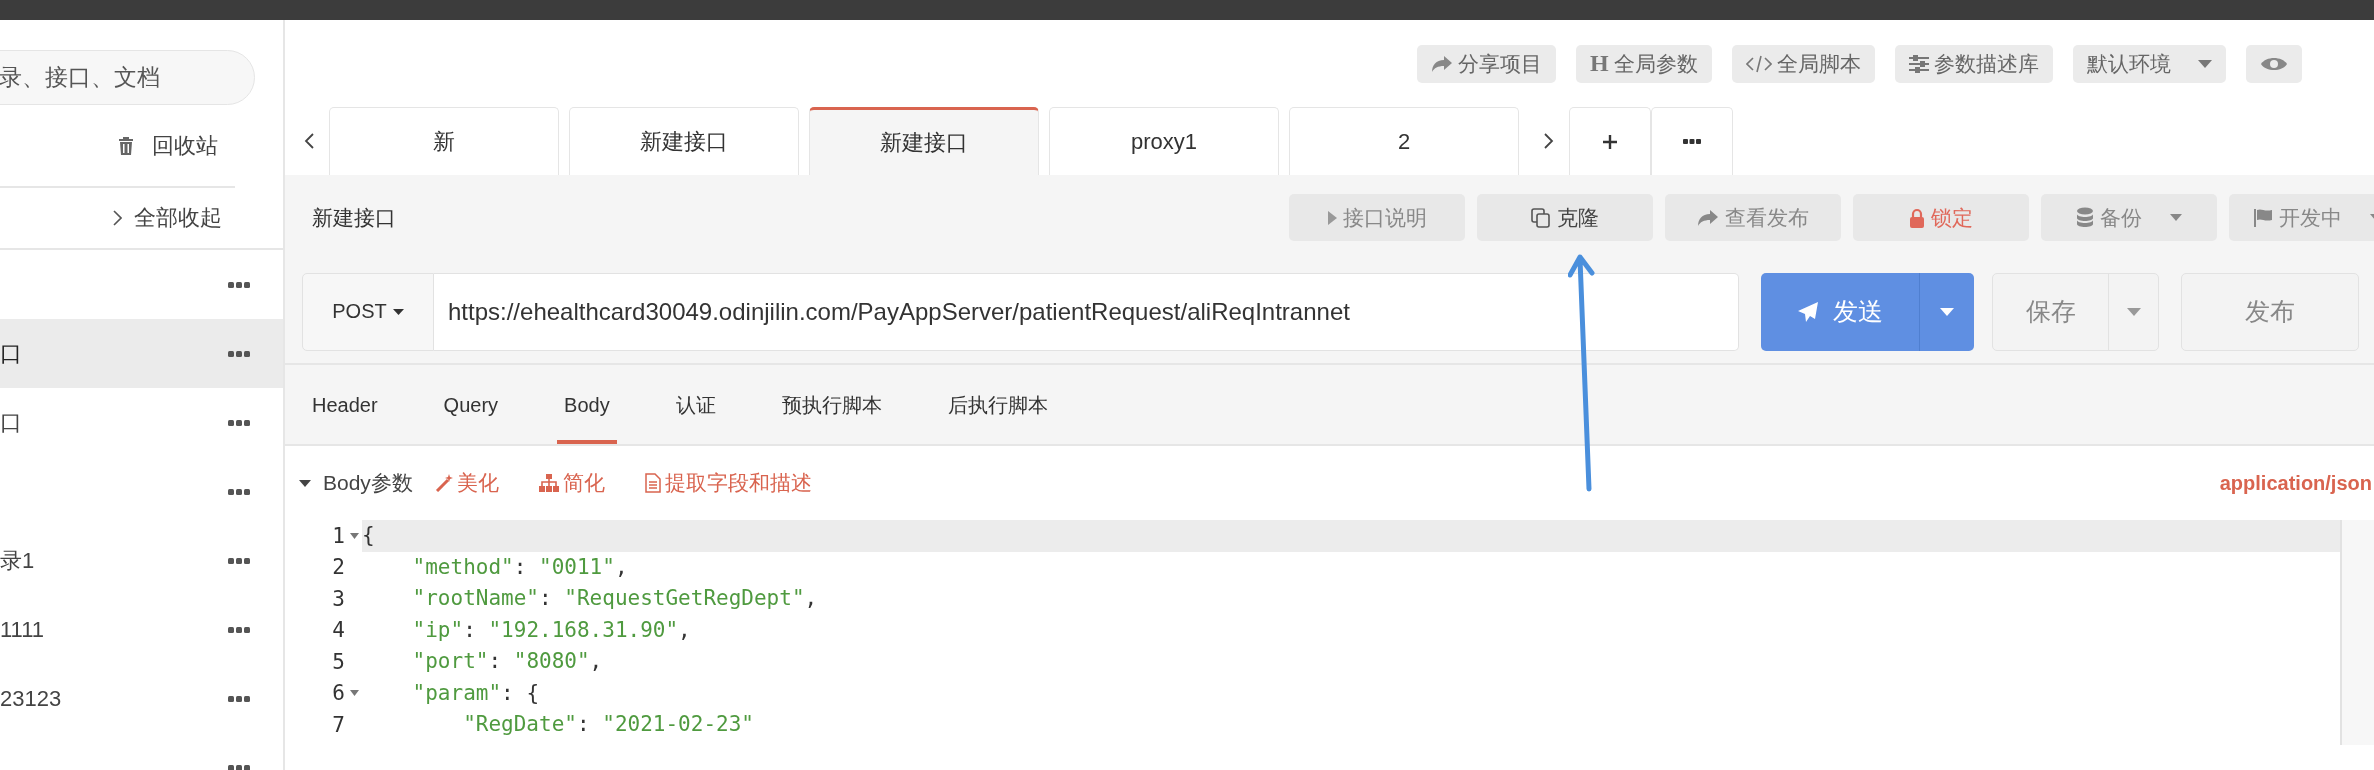 The width and height of the screenshot is (2374, 770). Describe the element at coordinates (831, 404) in the screenshot. I see `tab: 预执行脚本` at that location.